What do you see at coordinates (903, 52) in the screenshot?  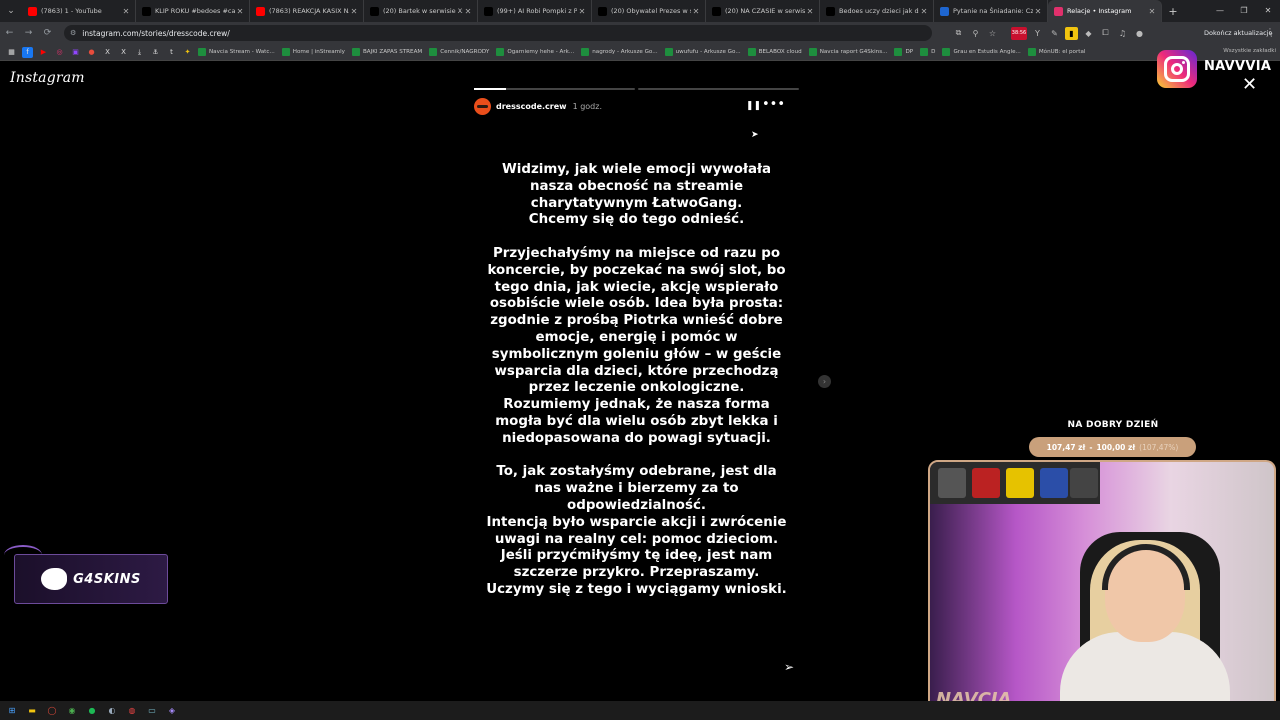 I see `bookmark-item: DP` at bounding box center [903, 52].